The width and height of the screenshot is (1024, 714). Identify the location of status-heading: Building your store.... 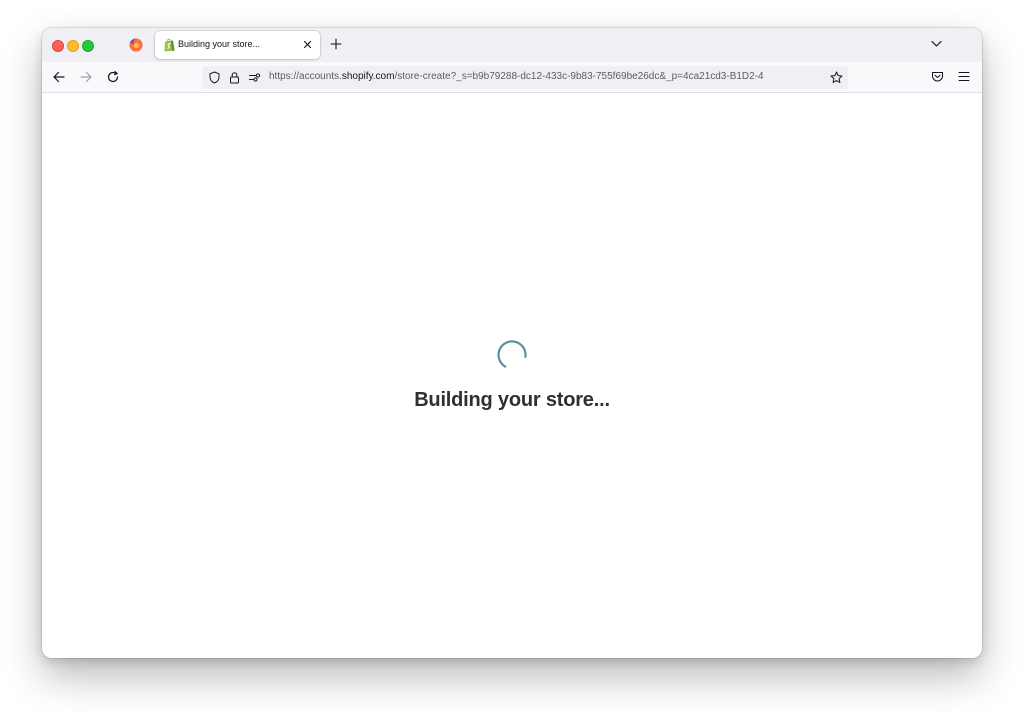
(512, 400).